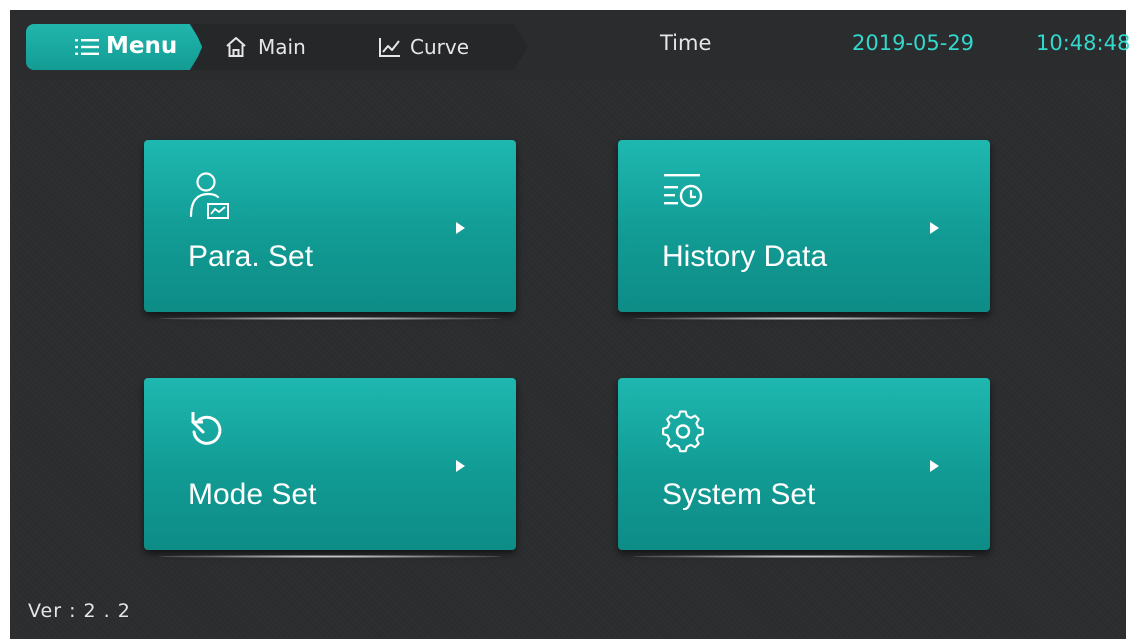 This screenshot has width=1132, height=639. Describe the element at coordinates (330, 230) in the screenshot. I see `para-set-button: Para. Set` at that location.